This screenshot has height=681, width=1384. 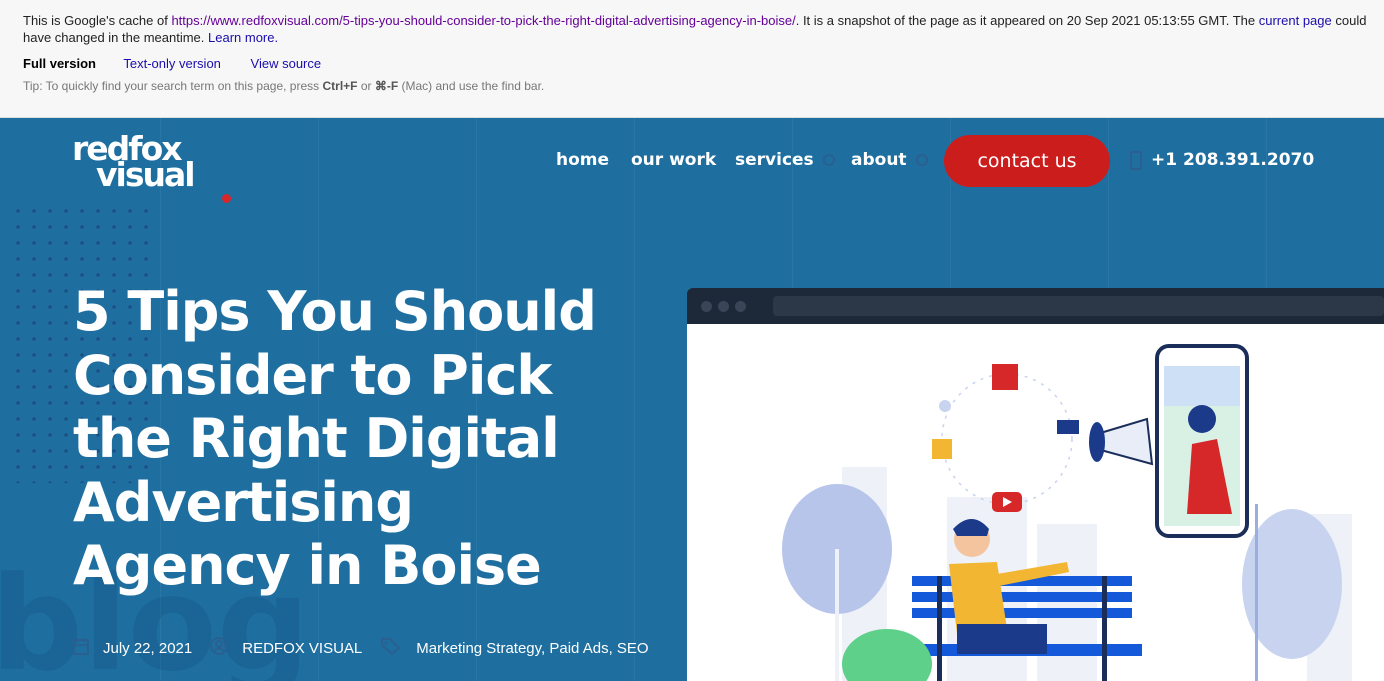 I want to click on credit-card-icon, so click(x=1068, y=427).